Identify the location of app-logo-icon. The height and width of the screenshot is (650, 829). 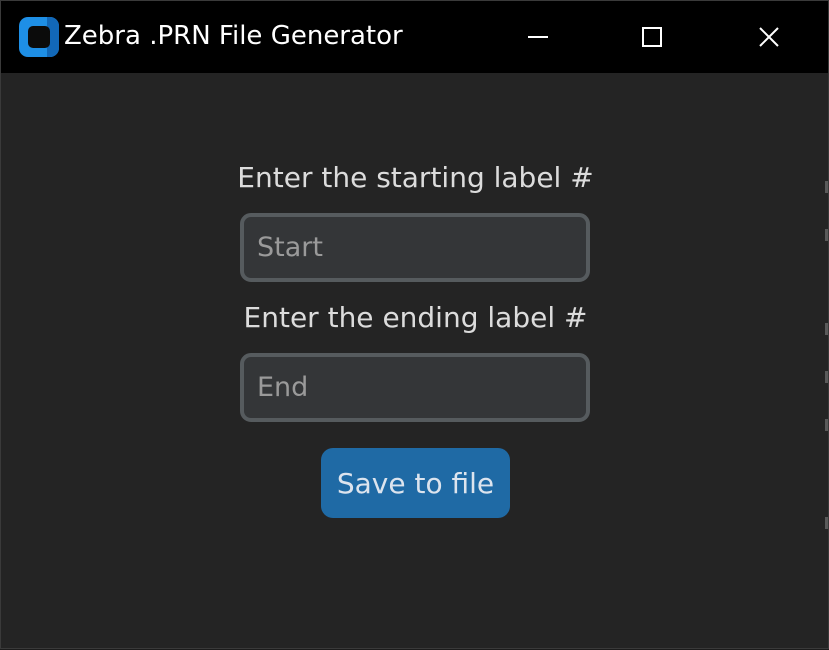
(39, 37).